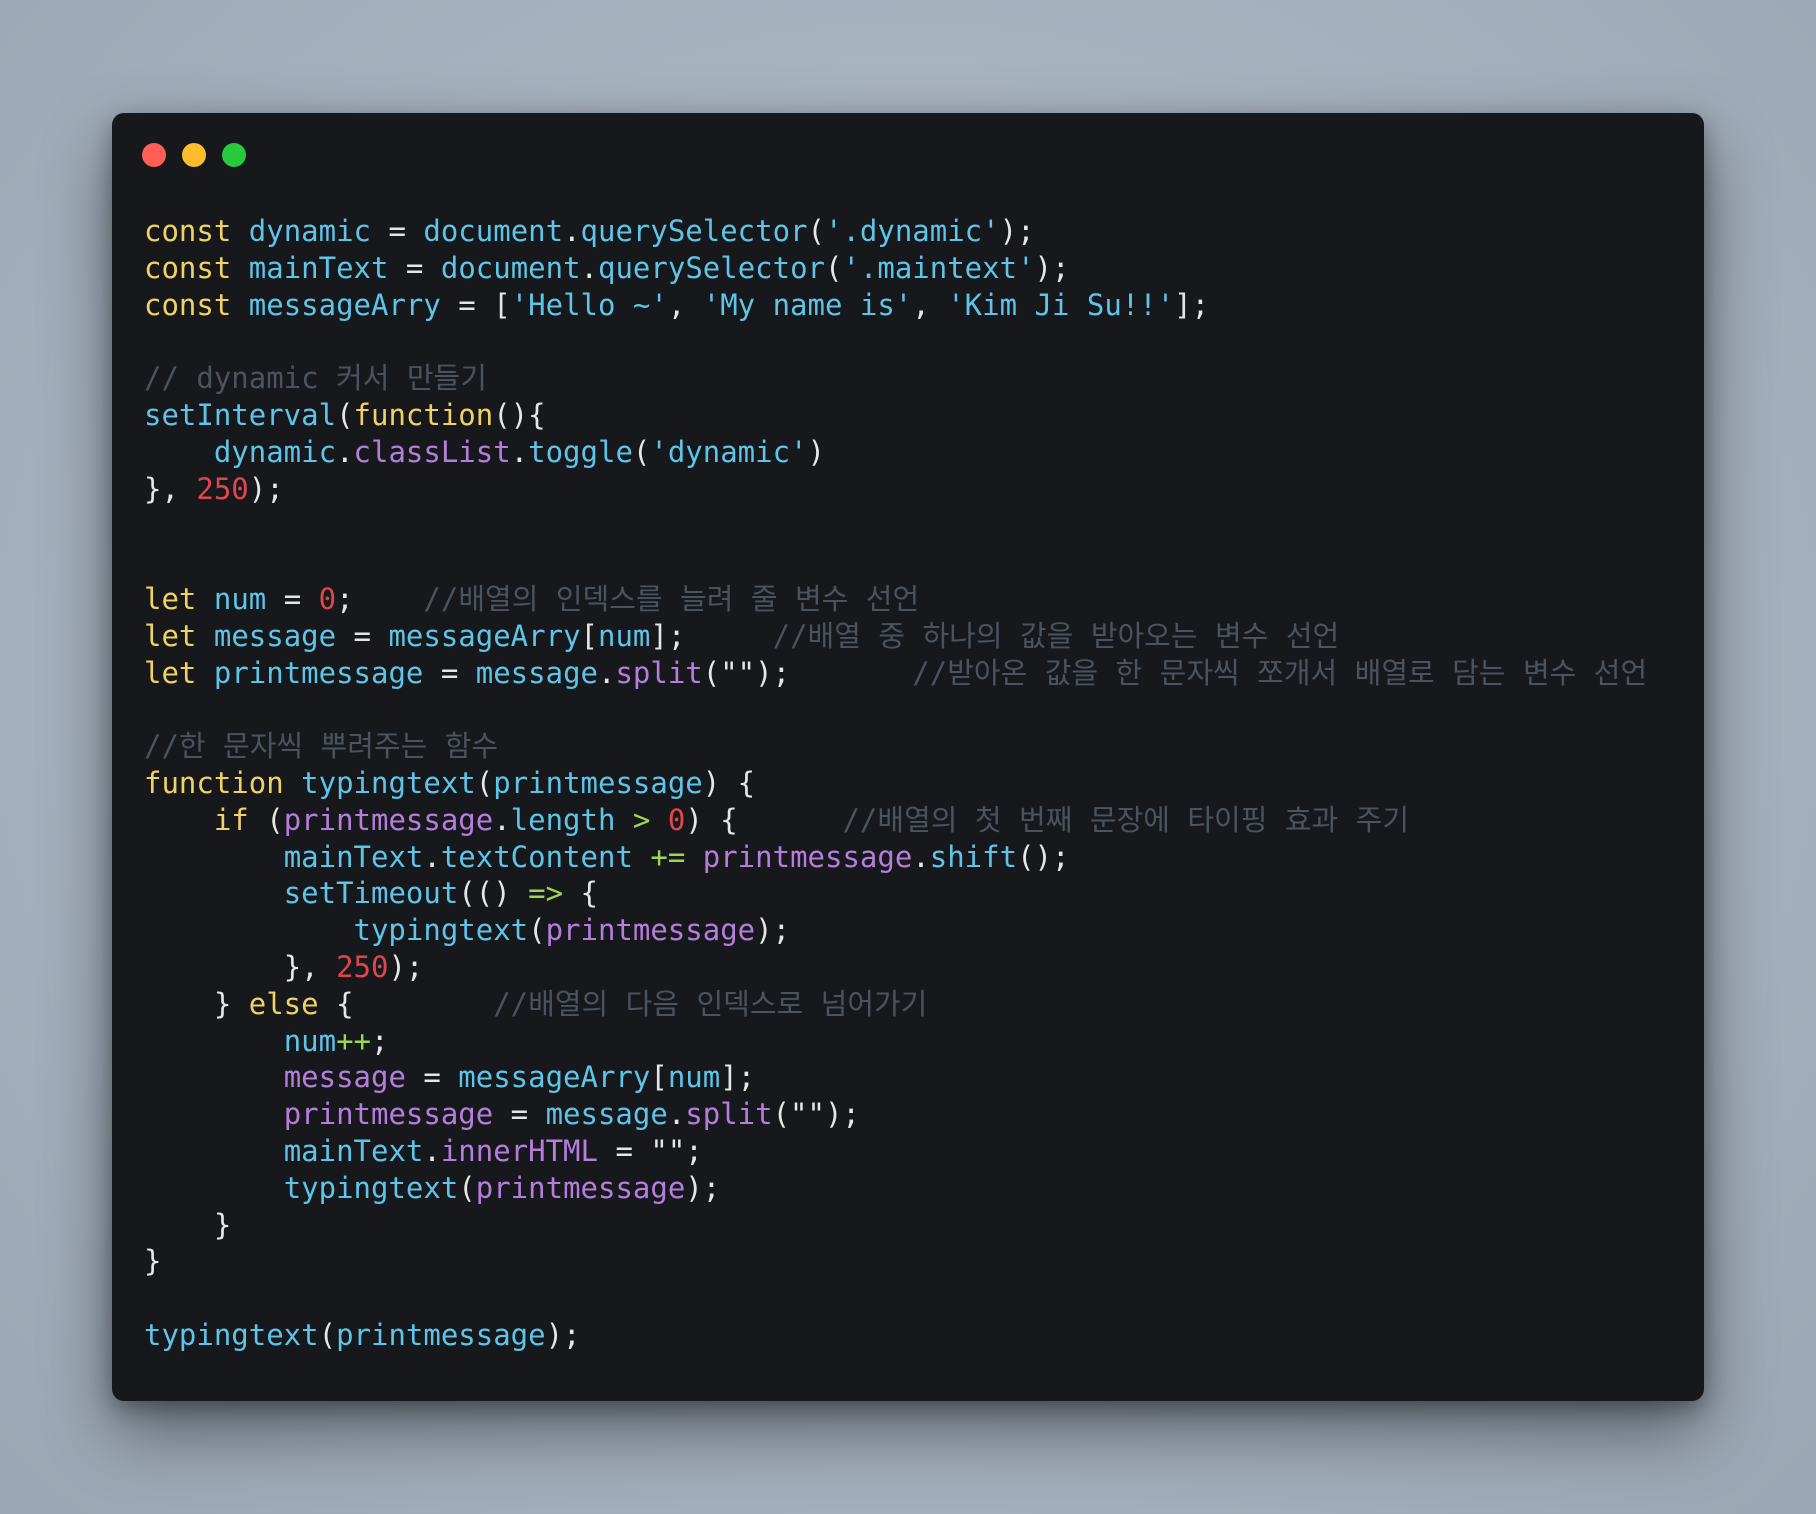 This screenshot has width=1816, height=1514. Describe the element at coordinates (309, 231) in the screenshot. I see `code-token: dynamic` at that location.